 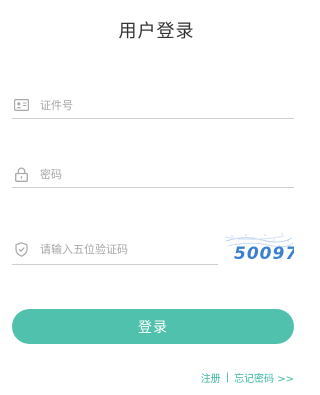 I want to click on page-title: 用户登录, so click(x=156, y=31).